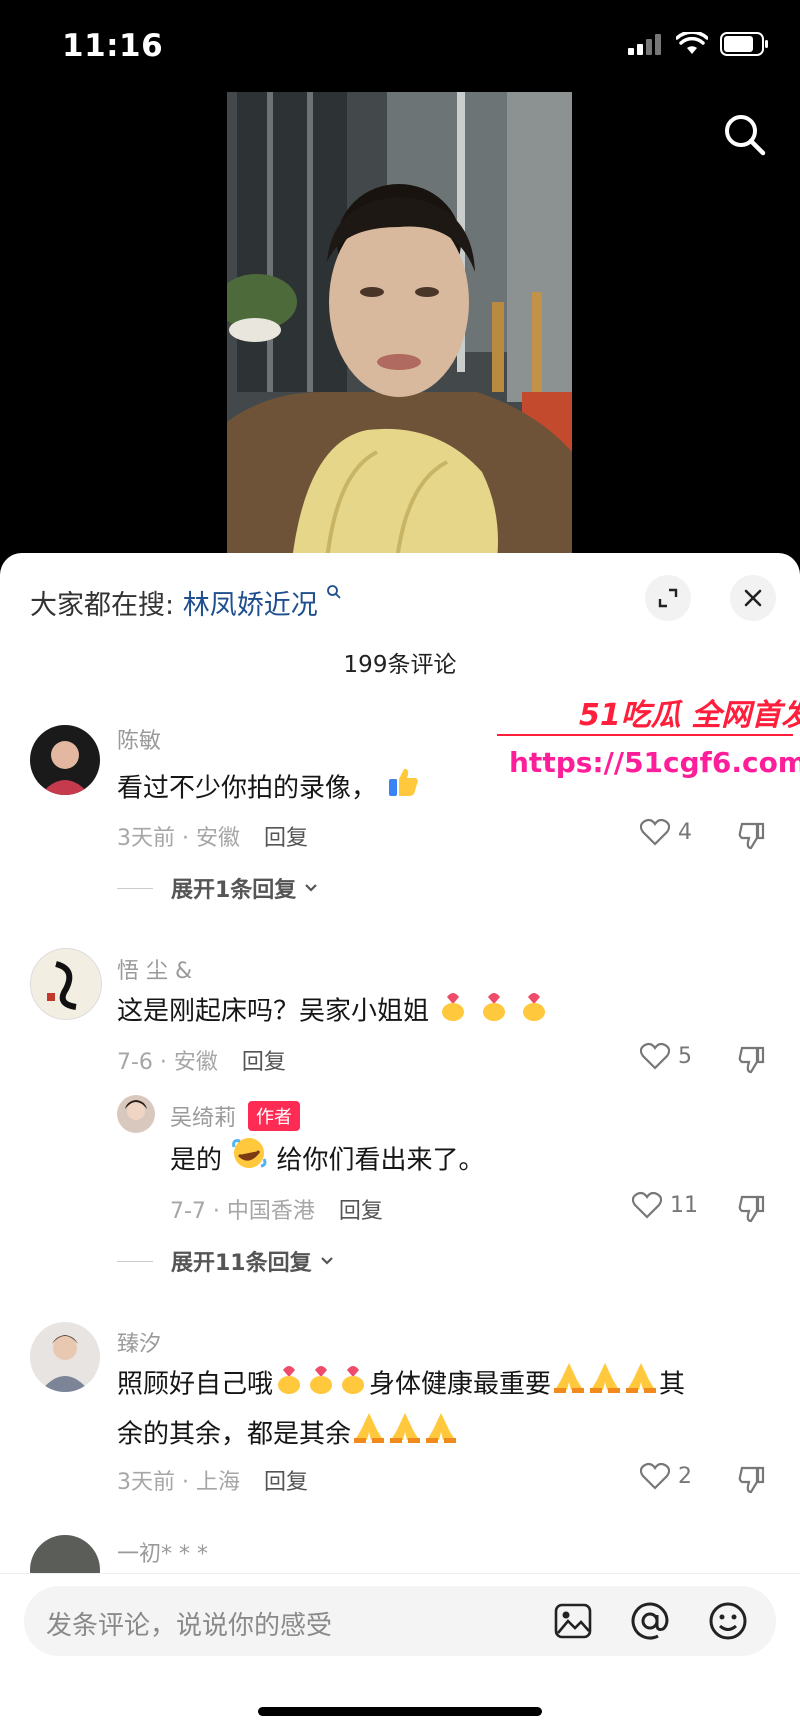 This screenshot has height=1732, width=800. What do you see at coordinates (102, 605) in the screenshot?
I see `trending-prefix: 大家都在搜:` at bounding box center [102, 605].